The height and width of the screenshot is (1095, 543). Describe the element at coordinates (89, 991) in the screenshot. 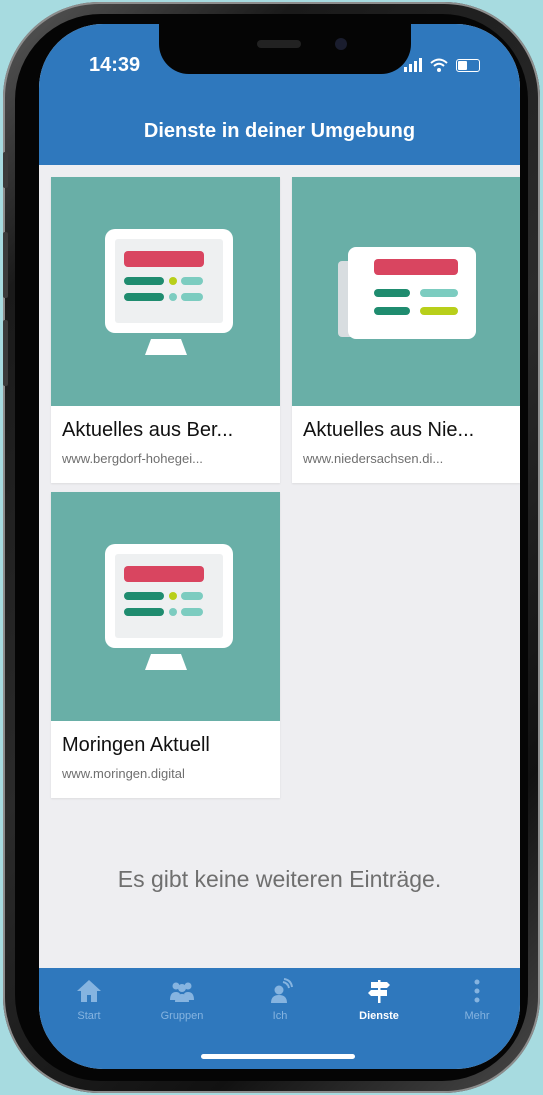

I see `home-icon` at that location.